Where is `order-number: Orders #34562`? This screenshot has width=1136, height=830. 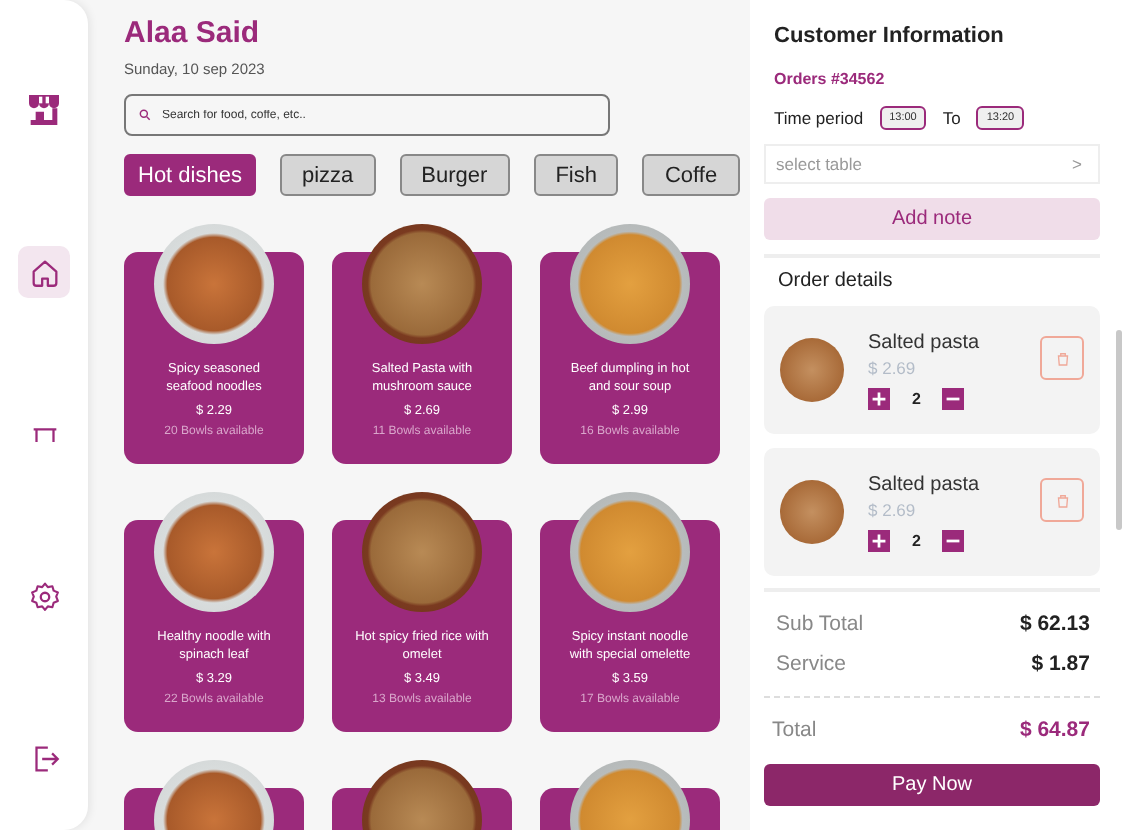
order-number: Orders #34562 is located at coordinates (829, 79).